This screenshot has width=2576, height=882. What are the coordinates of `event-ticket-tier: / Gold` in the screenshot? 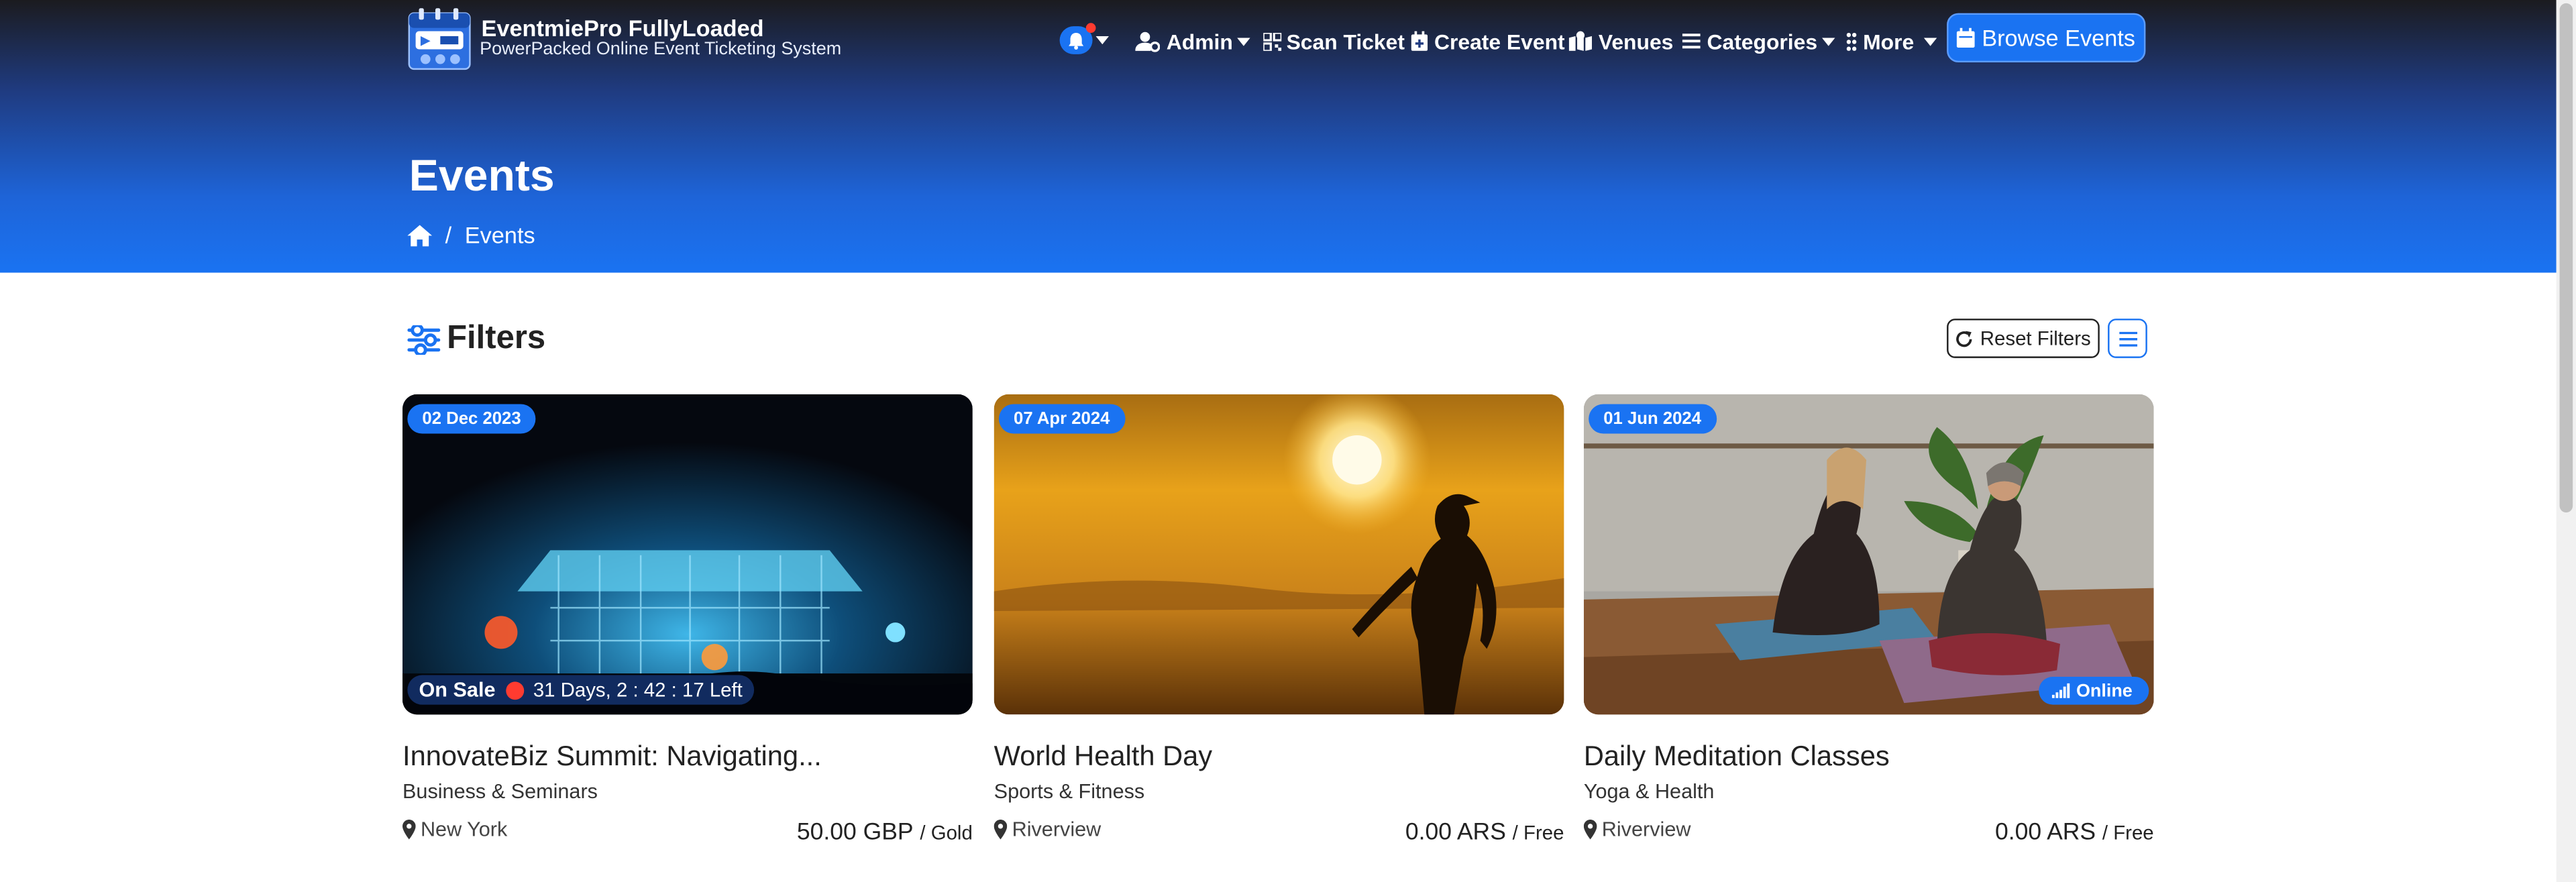 It's located at (946, 833).